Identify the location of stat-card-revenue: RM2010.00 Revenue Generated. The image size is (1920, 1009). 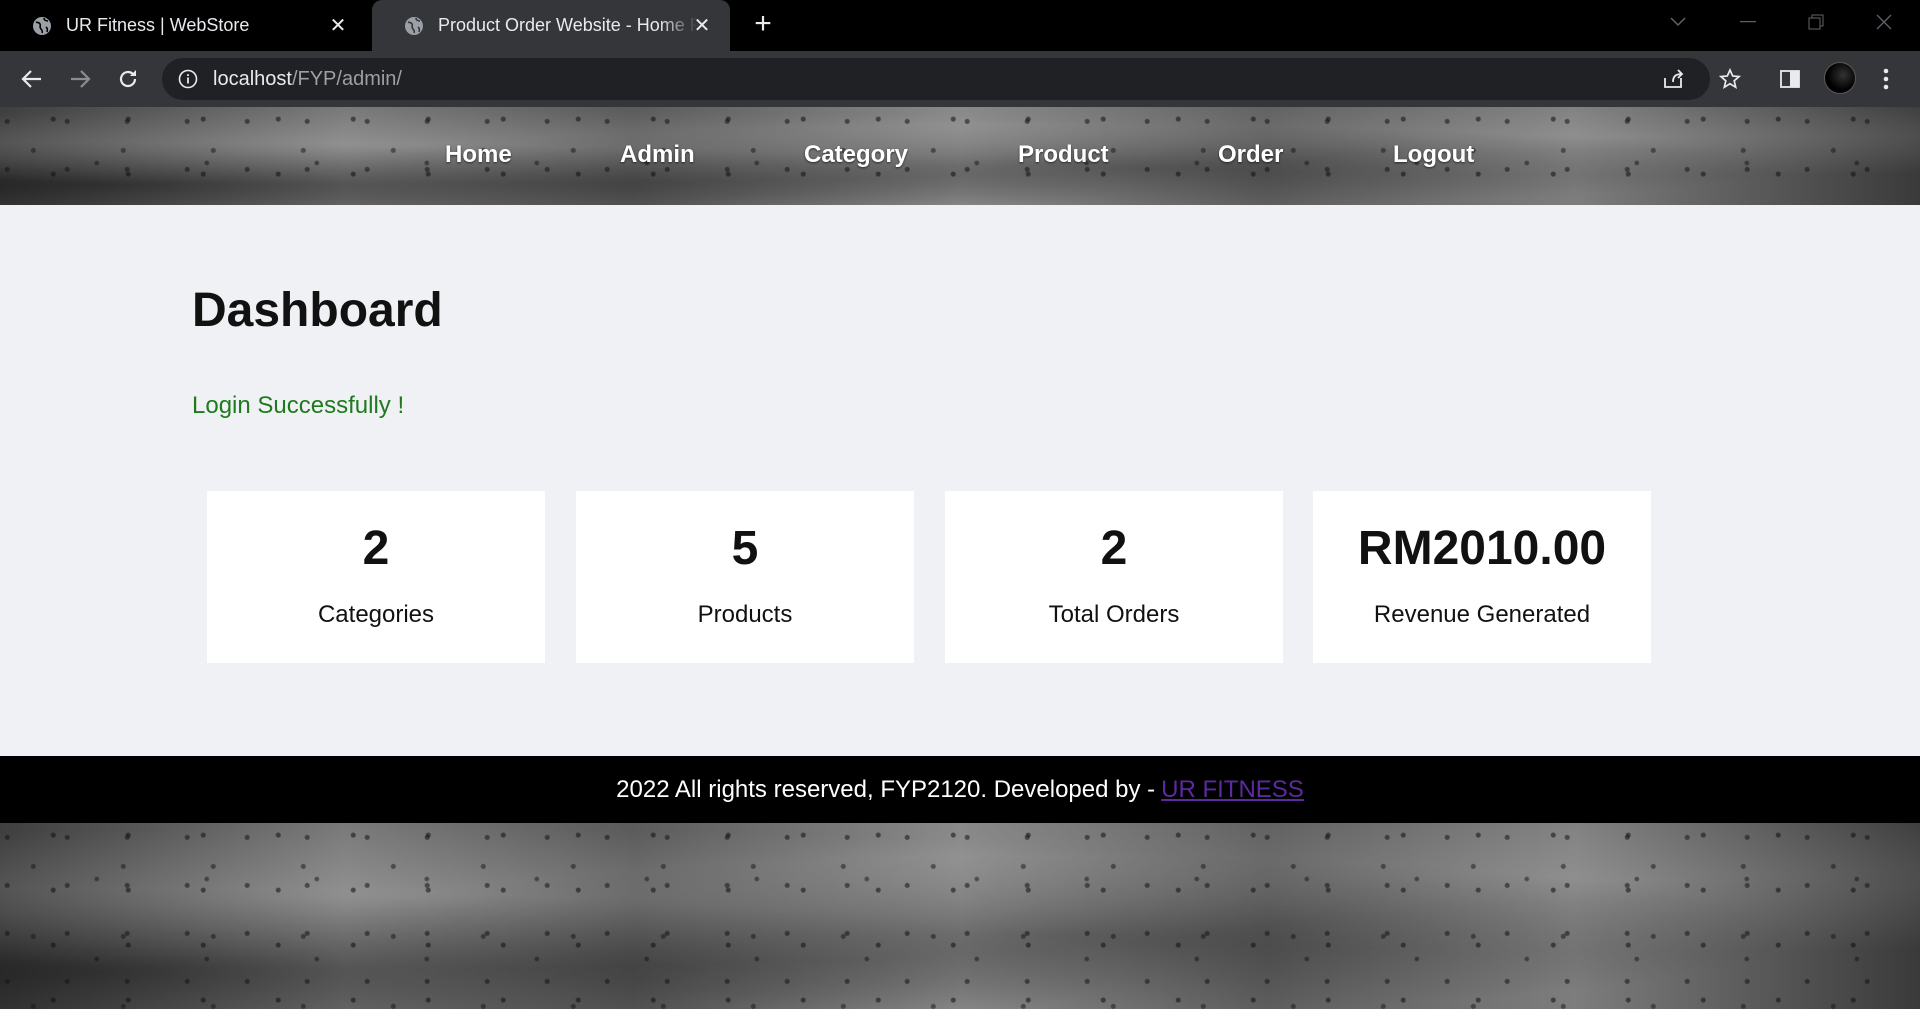
(1482, 577).